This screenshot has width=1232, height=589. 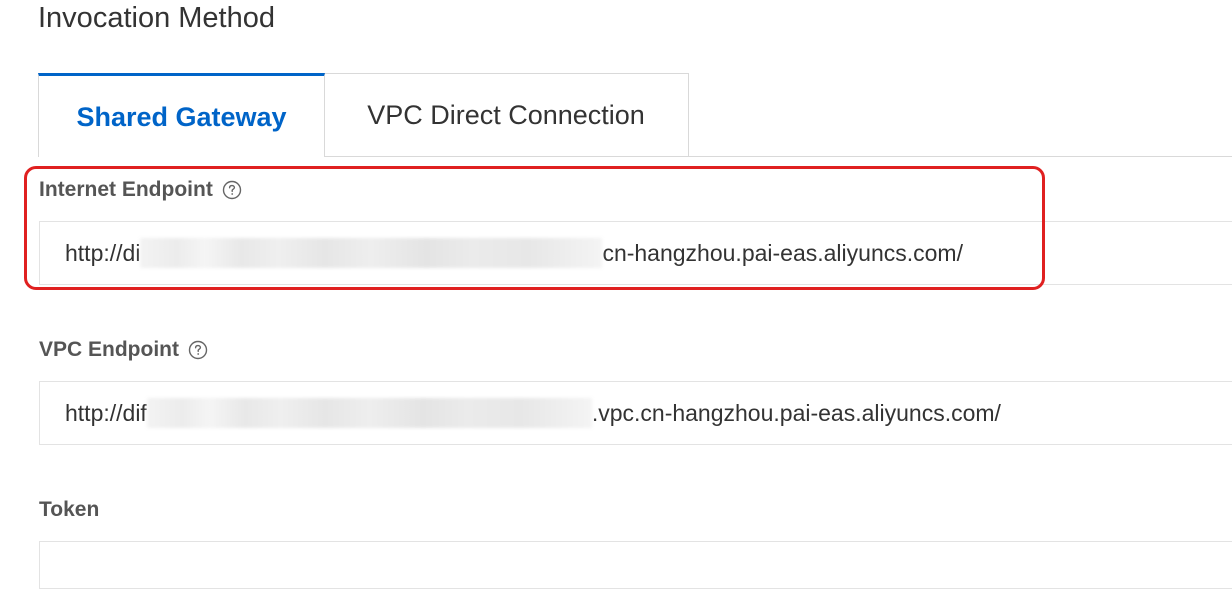 I want to click on section-title: Invocation Method, so click(x=156, y=18).